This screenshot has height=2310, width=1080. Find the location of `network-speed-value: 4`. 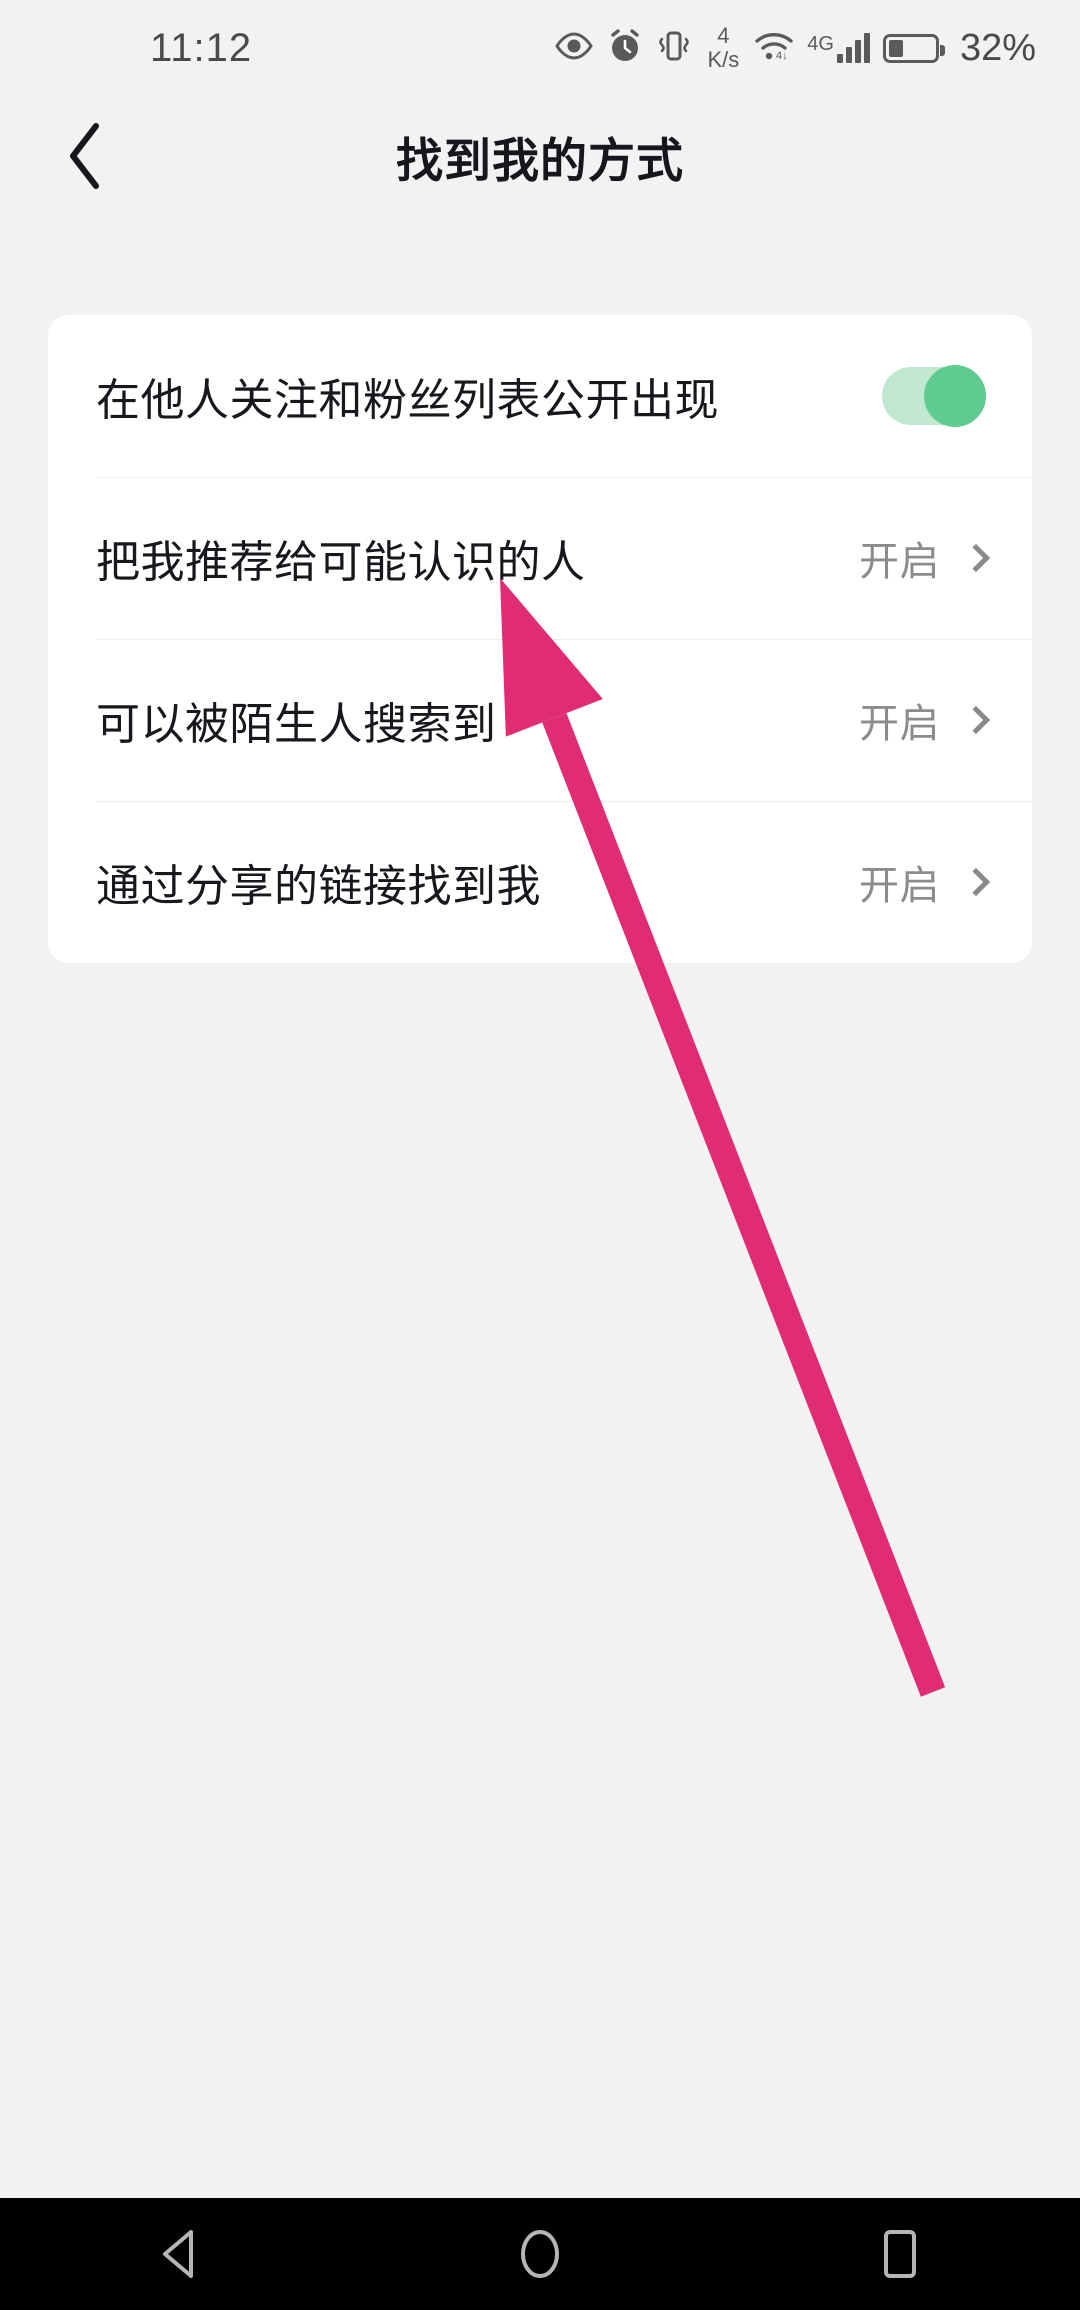

network-speed-value: 4 is located at coordinates (723, 35).